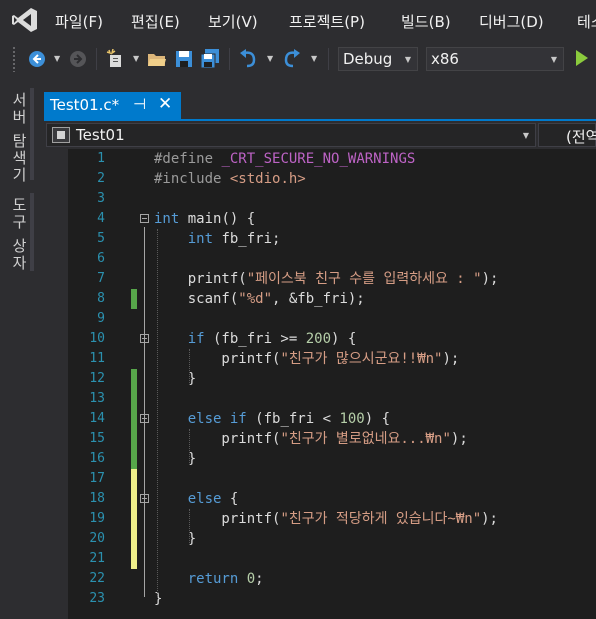 This screenshot has height=619, width=596. Describe the element at coordinates (289, 419) in the screenshot. I see `code-text: else if (fb_fri < 100) {` at that location.